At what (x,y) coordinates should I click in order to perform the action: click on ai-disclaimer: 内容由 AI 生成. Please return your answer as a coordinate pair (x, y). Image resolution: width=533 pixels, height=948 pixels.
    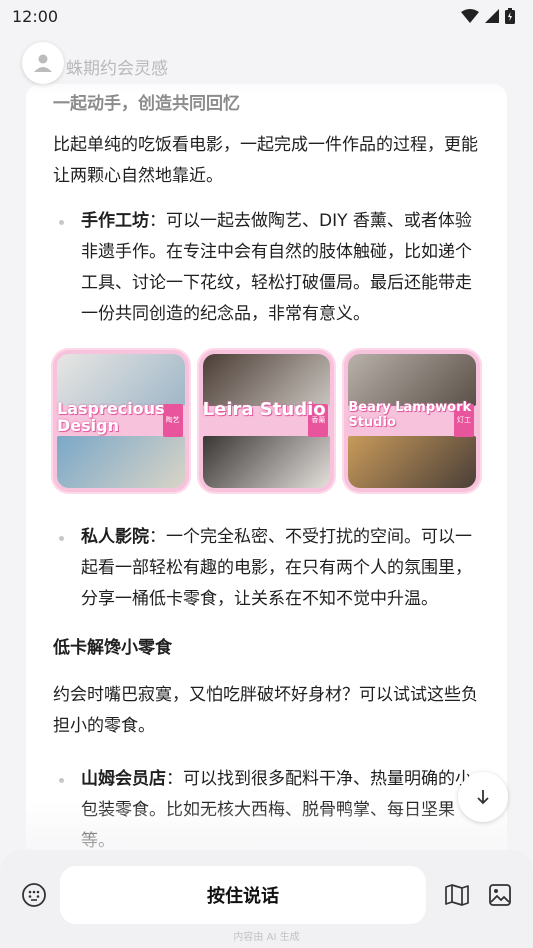
    Looking at the image, I should click on (266, 937).